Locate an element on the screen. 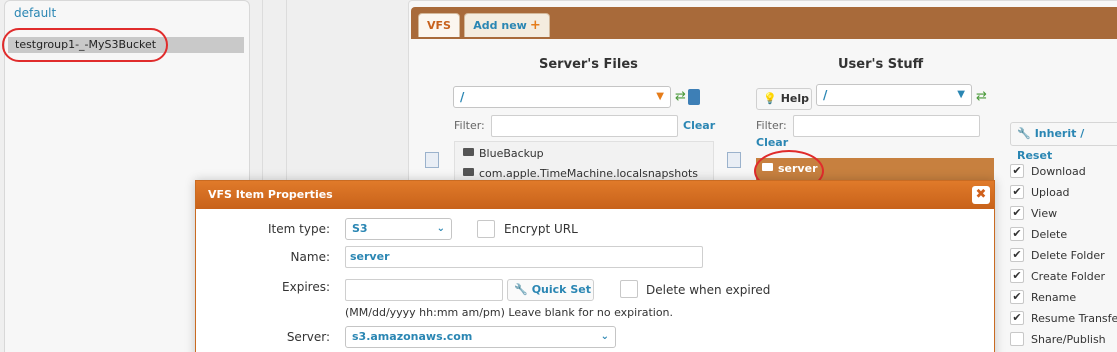 This screenshot has width=1117, height=352. delete-when-expired-checkbox is located at coordinates (629, 289).